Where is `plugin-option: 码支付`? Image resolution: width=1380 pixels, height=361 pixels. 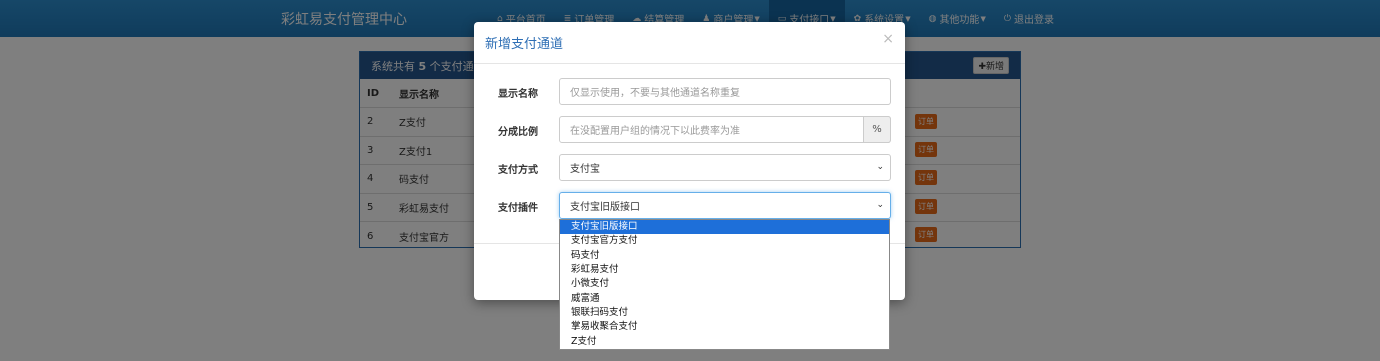
plugin-option: 码支付 is located at coordinates (724, 256).